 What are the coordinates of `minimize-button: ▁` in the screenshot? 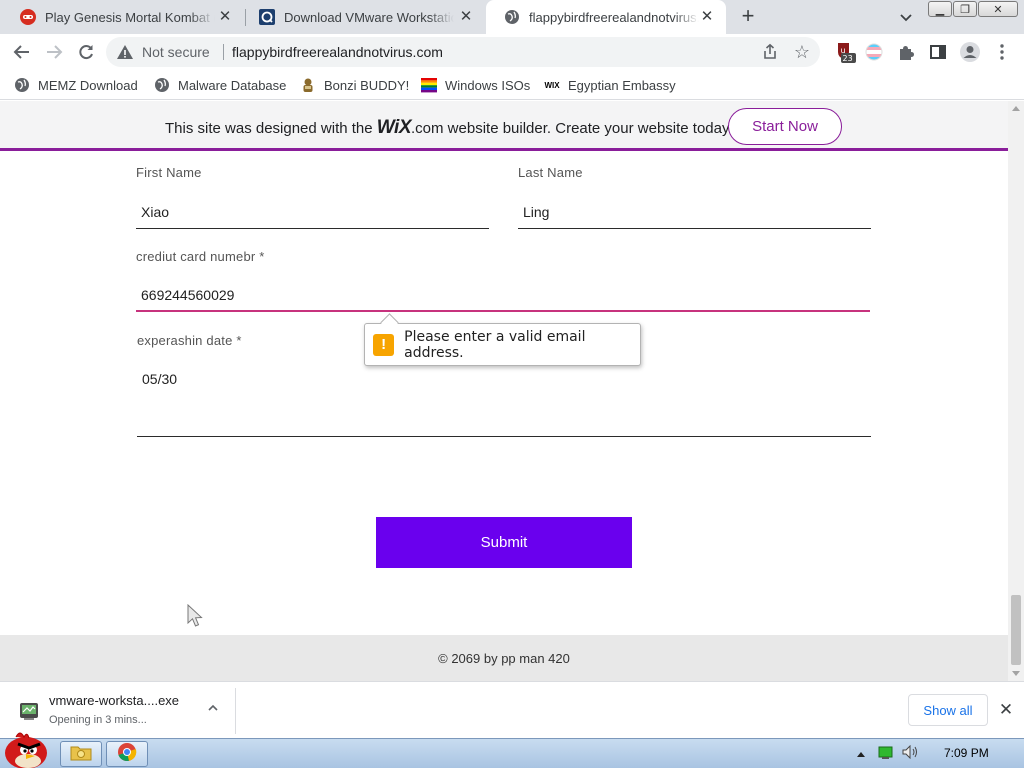 It's located at (940, 9).